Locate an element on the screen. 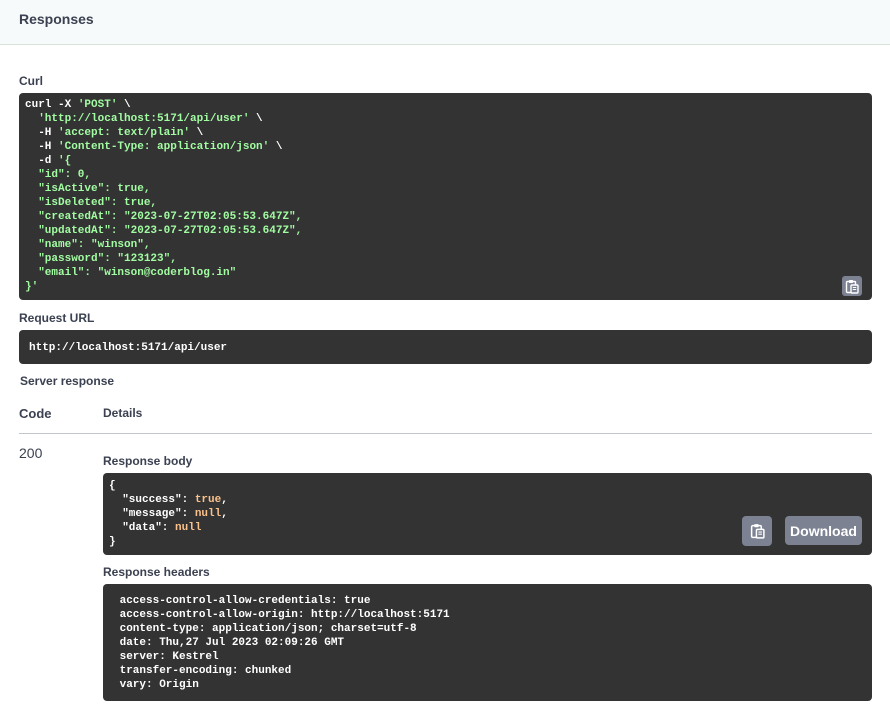  download-button: Download is located at coordinates (823, 530).